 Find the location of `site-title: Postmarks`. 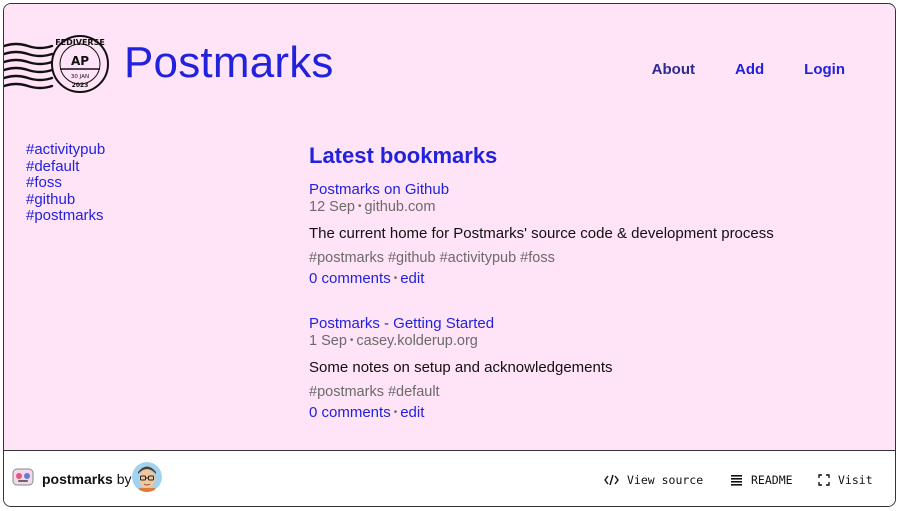

site-title: Postmarks is located at coordinates (229, 63).